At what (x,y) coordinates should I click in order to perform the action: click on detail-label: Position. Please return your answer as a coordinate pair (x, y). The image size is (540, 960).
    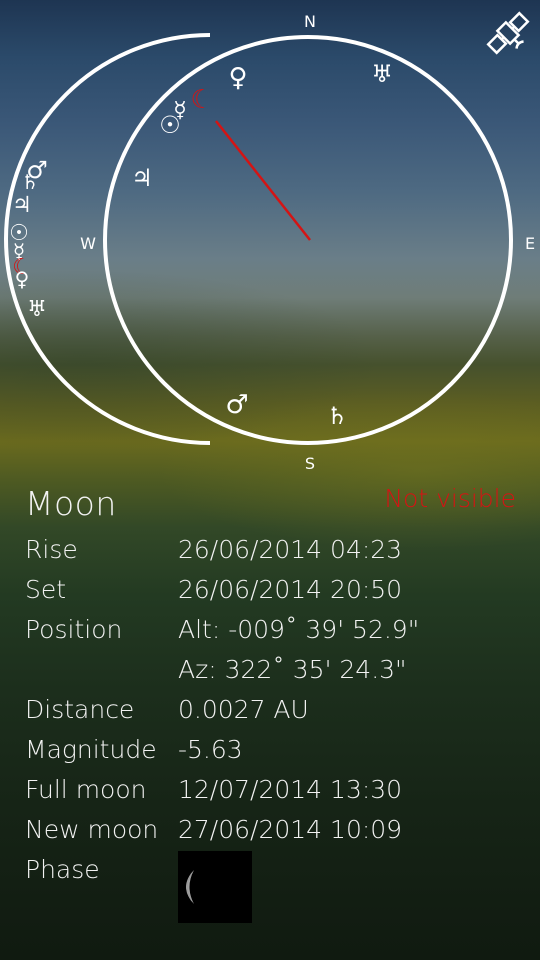
    Looking at the image, I should click on (74, 629).